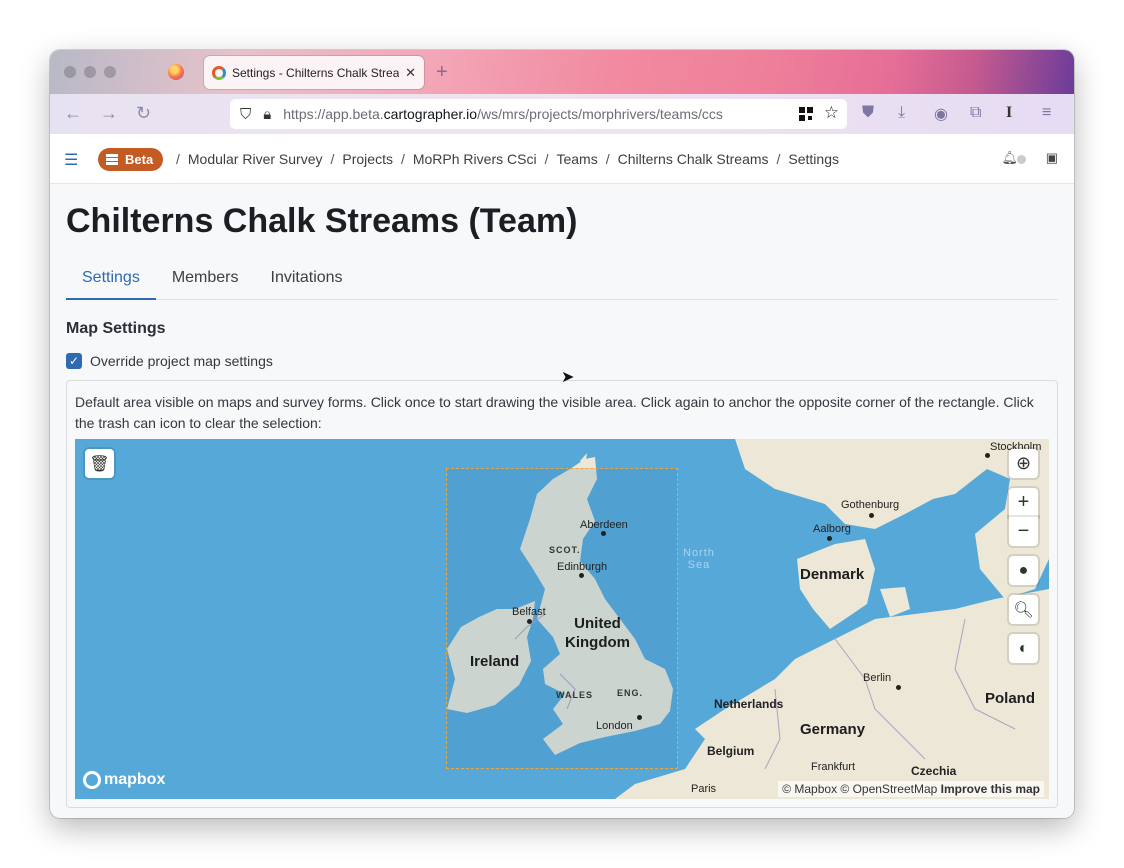 This screenshot has width=1124, height=868. I want to click on trash-icon: 🗑︎, so click(99, 463).